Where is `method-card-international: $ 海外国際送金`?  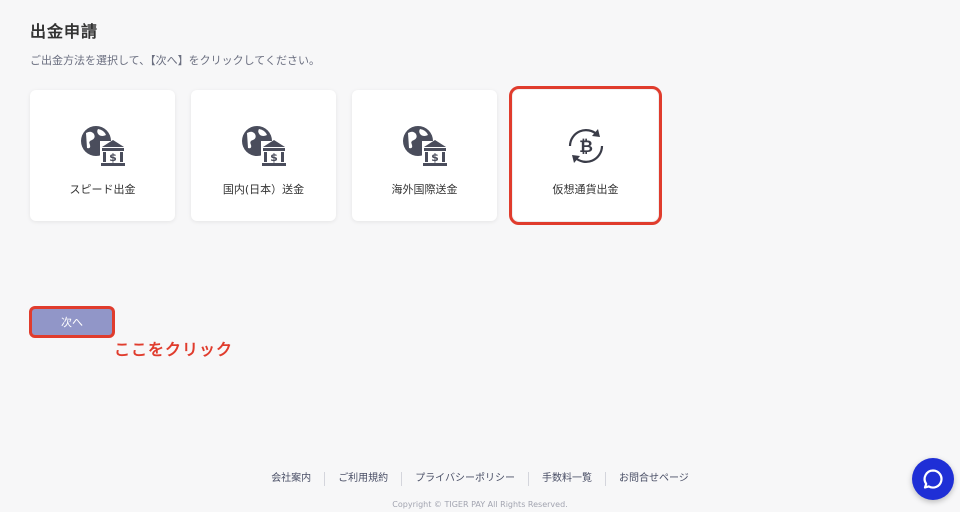 method-card-international: $ 海外国際送金 is located at coordinates (424, 155).